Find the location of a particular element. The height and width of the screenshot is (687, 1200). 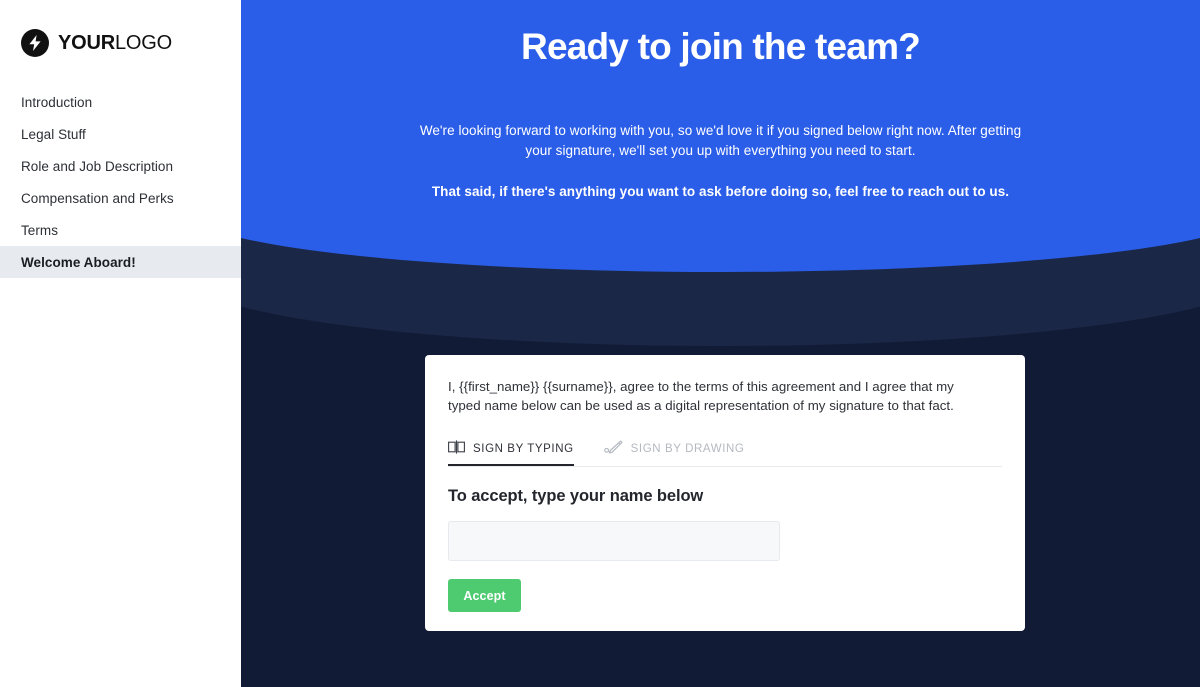

sidebar-item-role-and-job-description: Role and Job Description is located at coordinates (120, 166).